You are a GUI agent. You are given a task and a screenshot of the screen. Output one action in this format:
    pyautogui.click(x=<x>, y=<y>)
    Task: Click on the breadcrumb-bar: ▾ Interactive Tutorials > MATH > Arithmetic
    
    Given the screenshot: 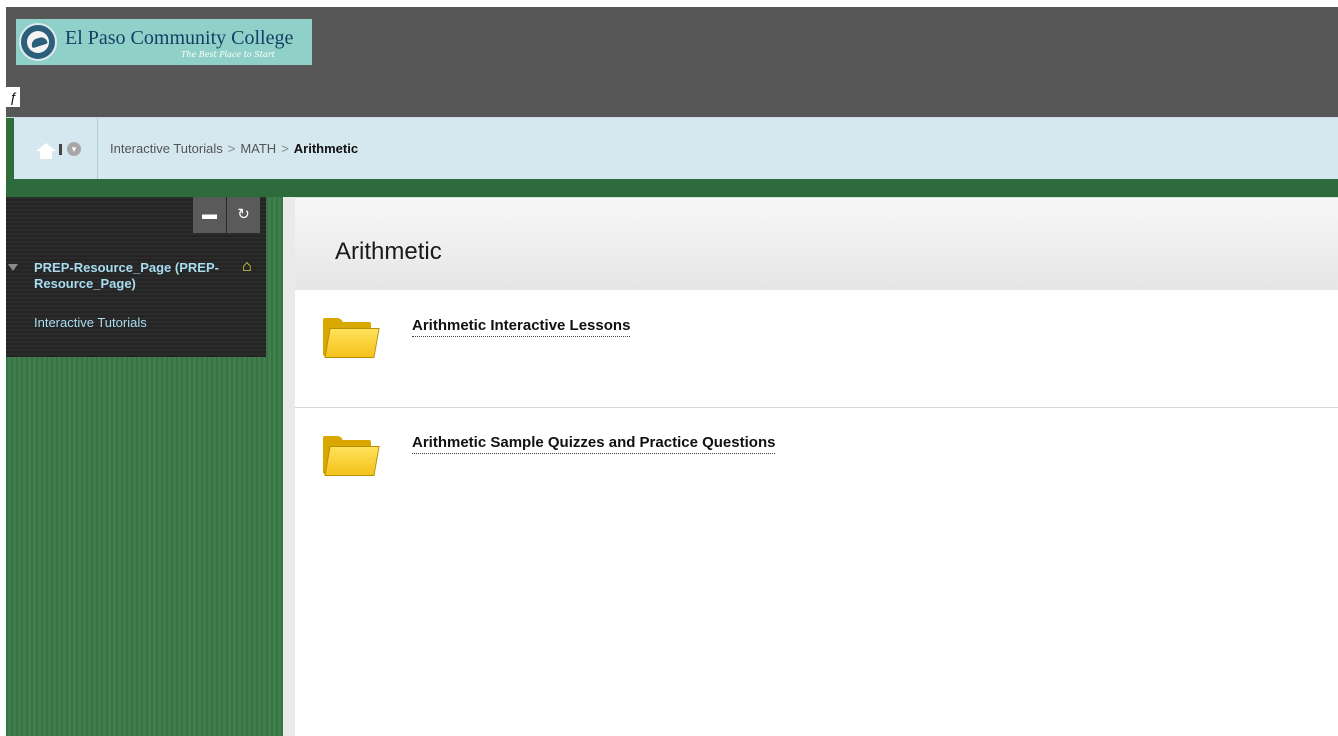 What is the action you would take?
    pyautogui.click(x=672, y=148)
    